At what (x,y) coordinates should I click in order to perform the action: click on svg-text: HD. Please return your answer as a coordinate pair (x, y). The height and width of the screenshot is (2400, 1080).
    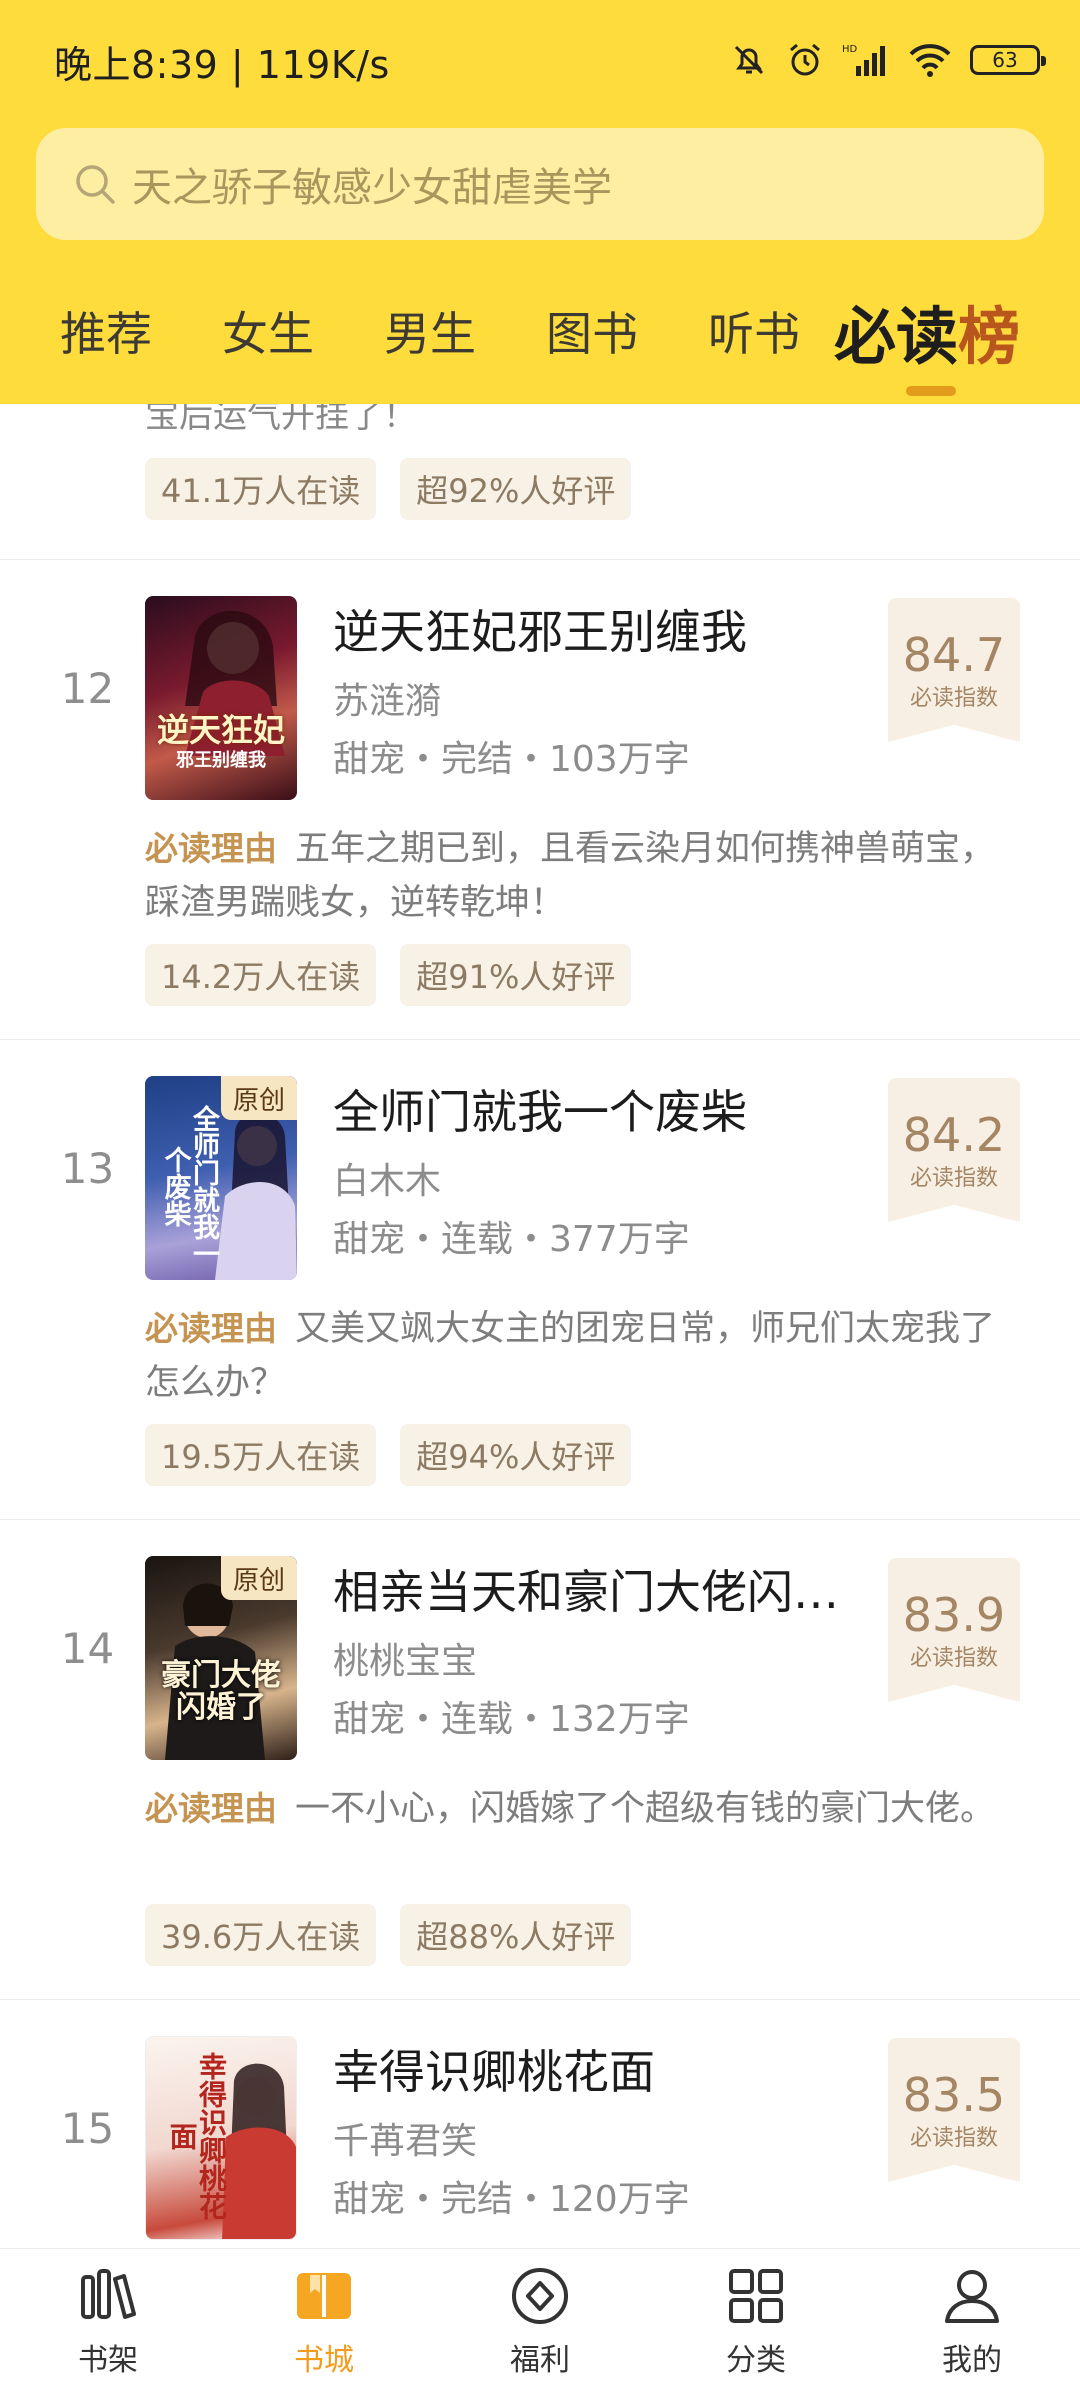
    Looking at the image, I should click on (850, 49).